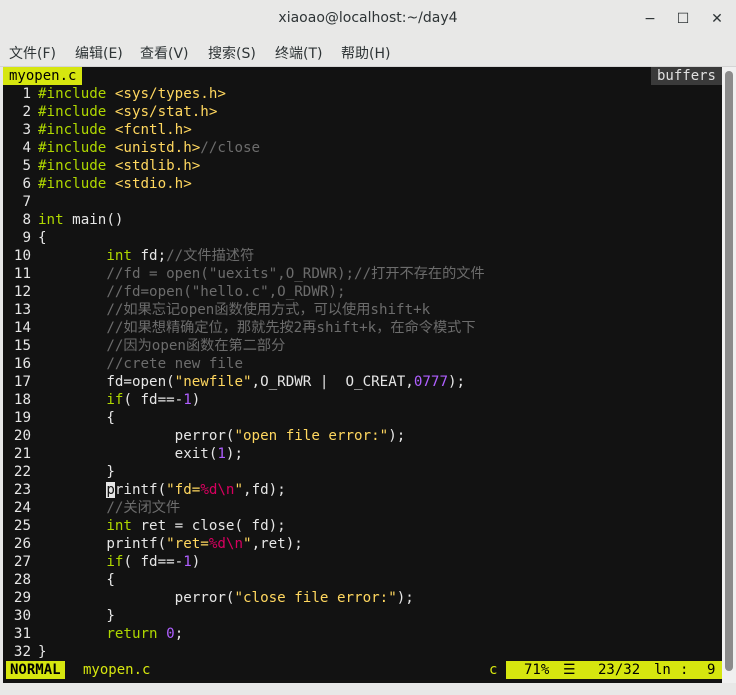 This screenshot has height=695, width=736. What do you see at coordinates (662, 670) in the screenshot?
I see `status-ln-label: ln` at bounding box center [662, 670].